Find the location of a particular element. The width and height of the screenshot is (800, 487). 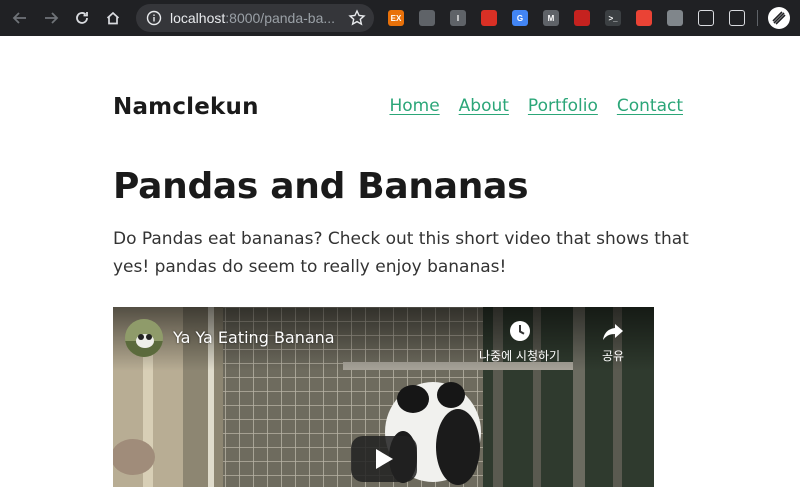

home-button is located at coordinates (113, 18).